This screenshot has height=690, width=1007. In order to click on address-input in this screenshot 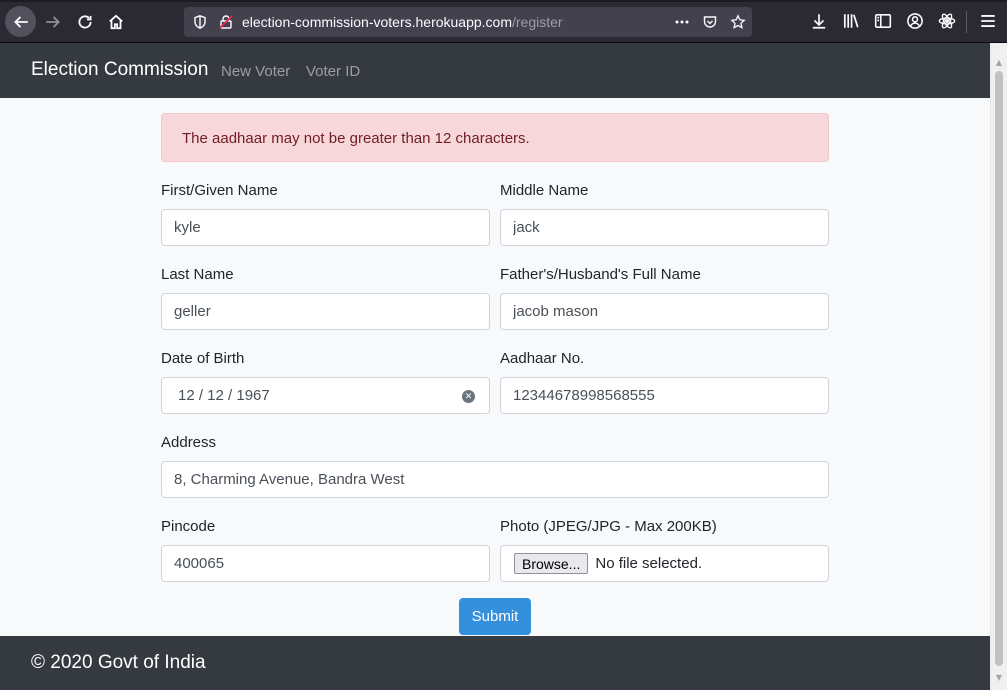, I will do `click(495, 479)`.